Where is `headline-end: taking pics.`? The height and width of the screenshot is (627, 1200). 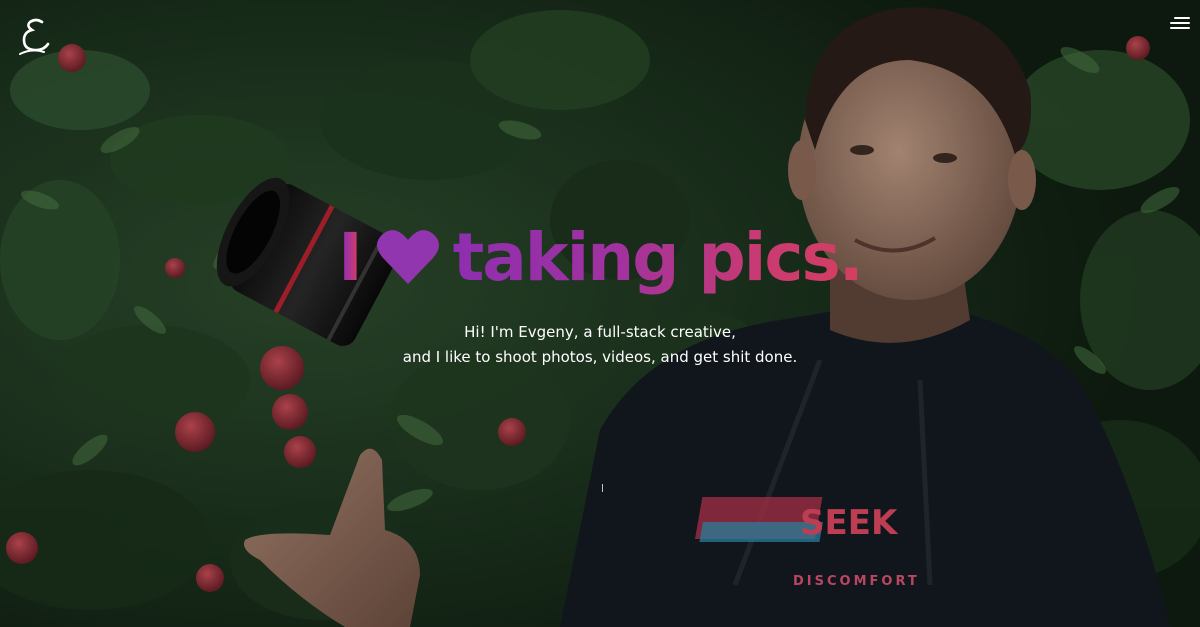
headline-end: taking pics. is located at coordinates (658, 257).